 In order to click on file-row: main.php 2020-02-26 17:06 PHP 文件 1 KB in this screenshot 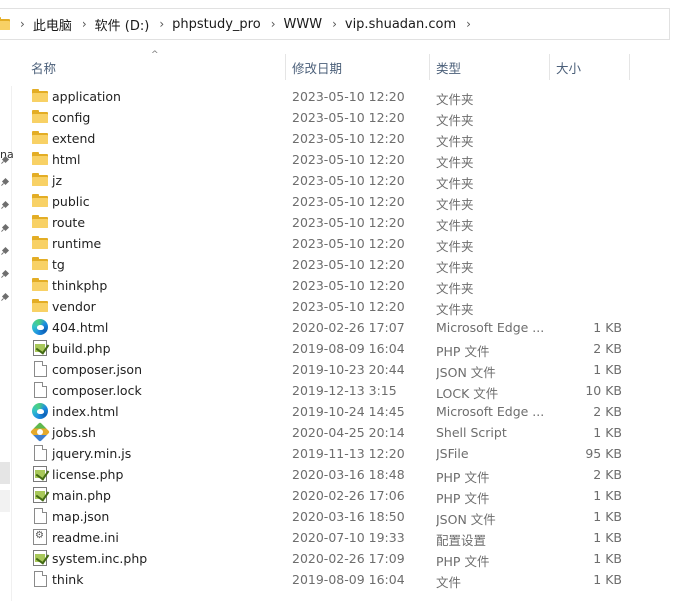, I will do `click(344, 495)`.